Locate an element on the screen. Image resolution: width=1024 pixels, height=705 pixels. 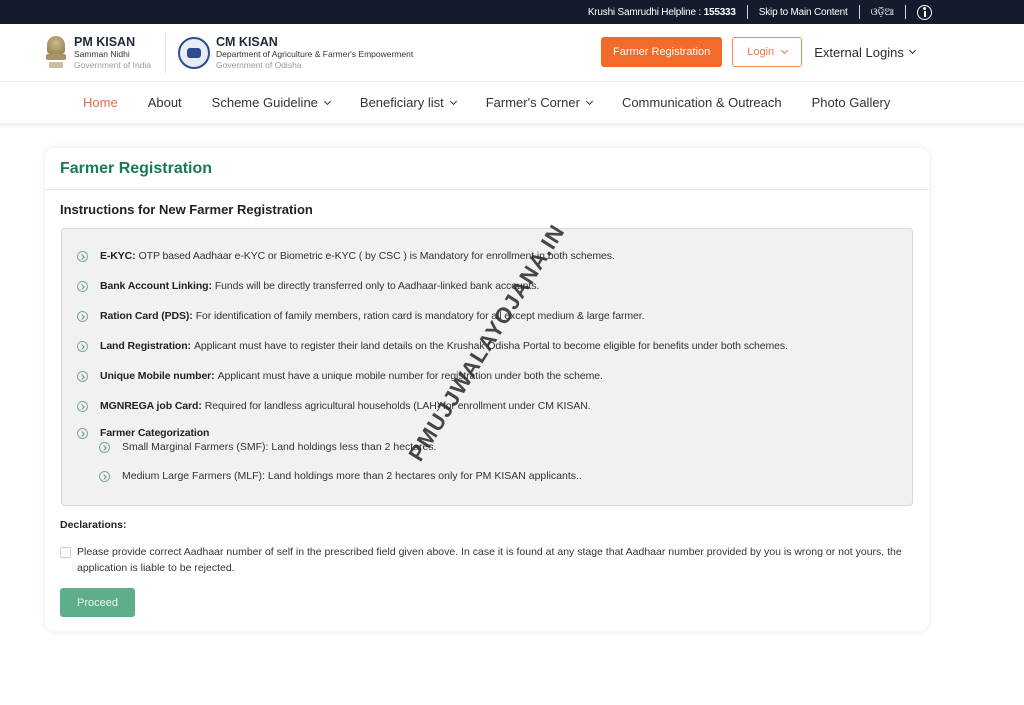
declaration-checkbox is located at coordinates (65, 552).